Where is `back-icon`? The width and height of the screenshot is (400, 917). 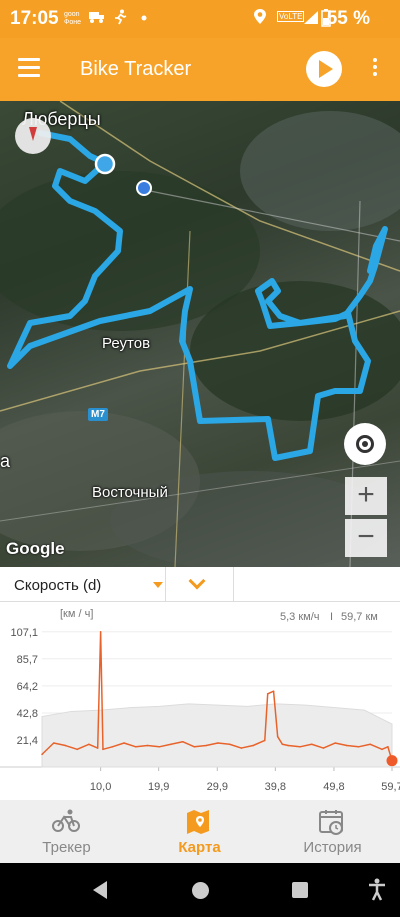
back-icon is located at coordinates (100, 890).